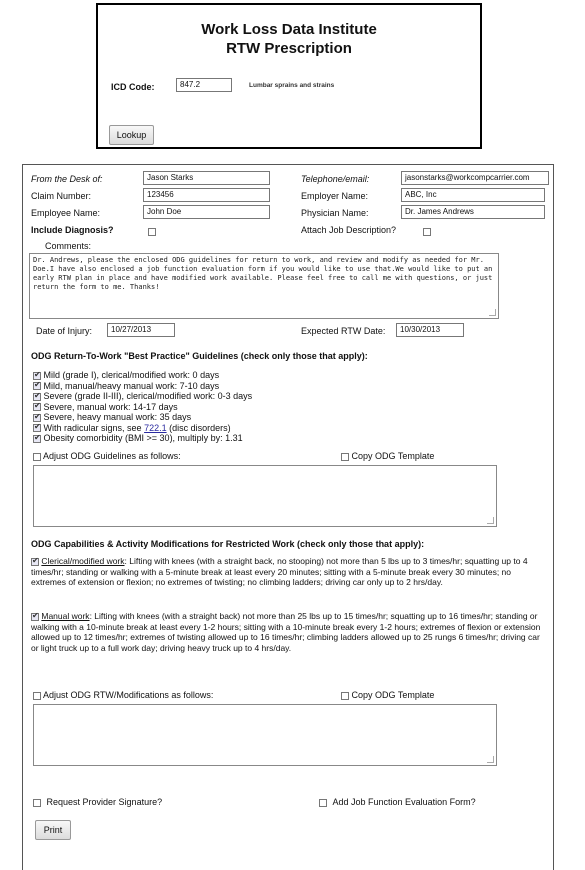  I want to click on copy-template-checkbox, so click(345, 456).